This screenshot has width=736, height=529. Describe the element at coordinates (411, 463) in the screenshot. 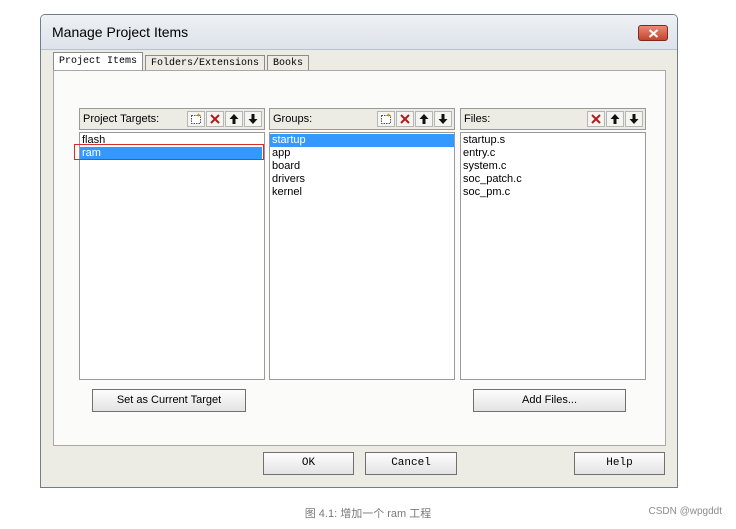

I see `cancel-button: Cancel` at that location.